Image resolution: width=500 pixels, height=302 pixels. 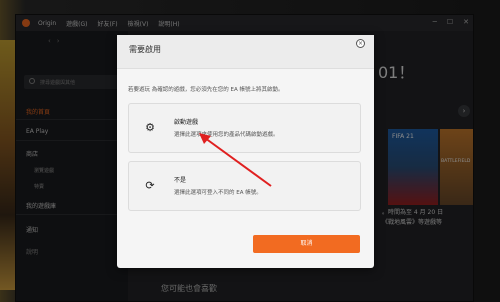 What do you see at coordinates (205, 138) in the screenshot?
I see `annotation-arrow-head` at bounding box center [205, 138].